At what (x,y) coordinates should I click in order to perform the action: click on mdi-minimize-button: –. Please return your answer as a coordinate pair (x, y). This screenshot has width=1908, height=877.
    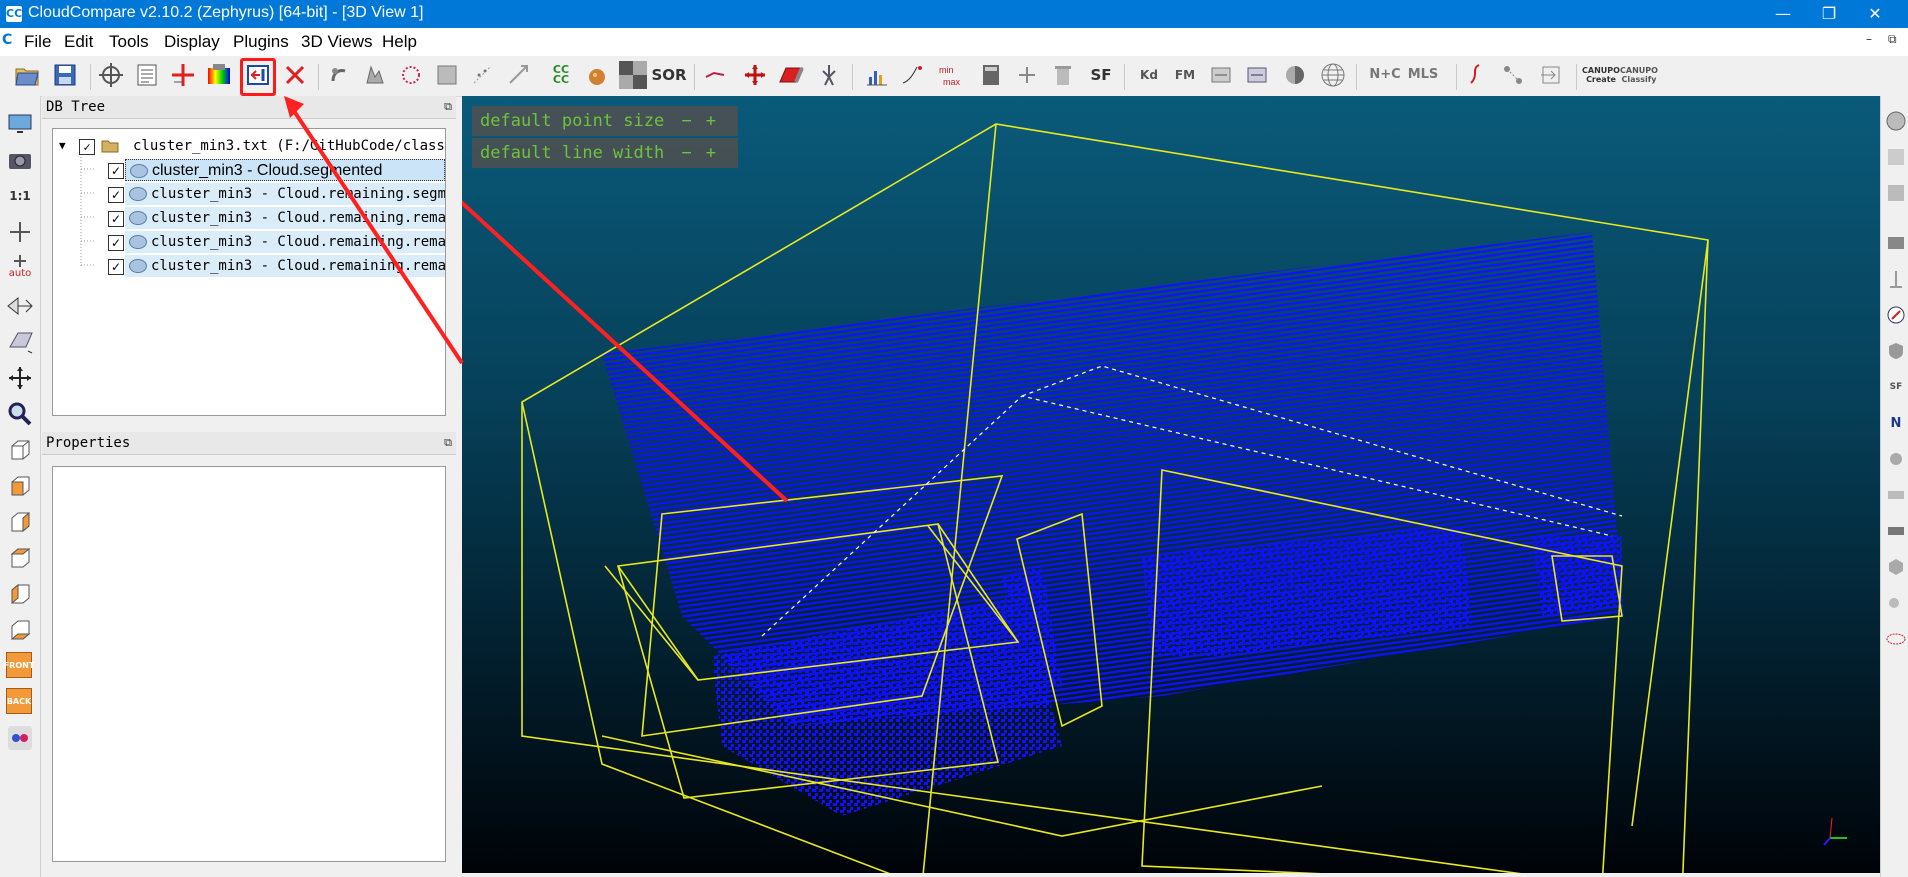
    Looking at the image, I should click on (1869, 39).